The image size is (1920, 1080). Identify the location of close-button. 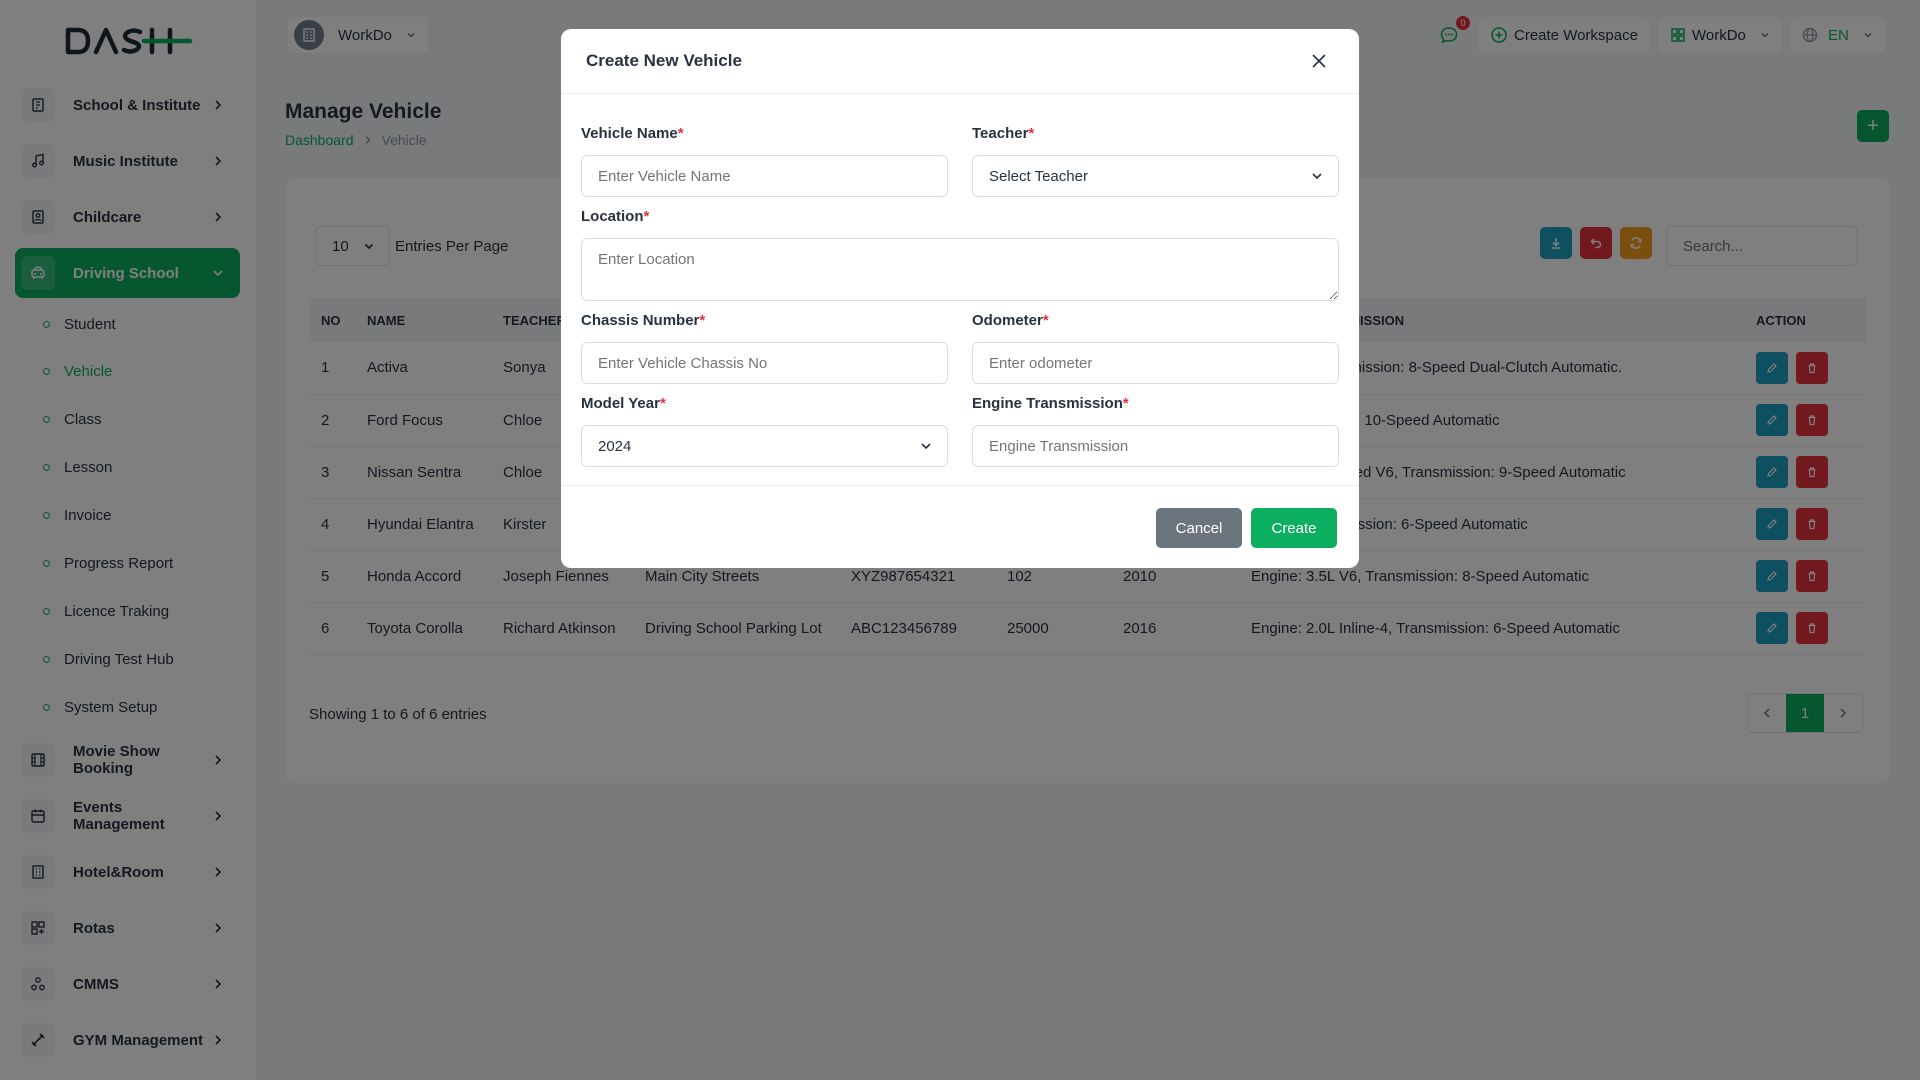
(1319, 61).